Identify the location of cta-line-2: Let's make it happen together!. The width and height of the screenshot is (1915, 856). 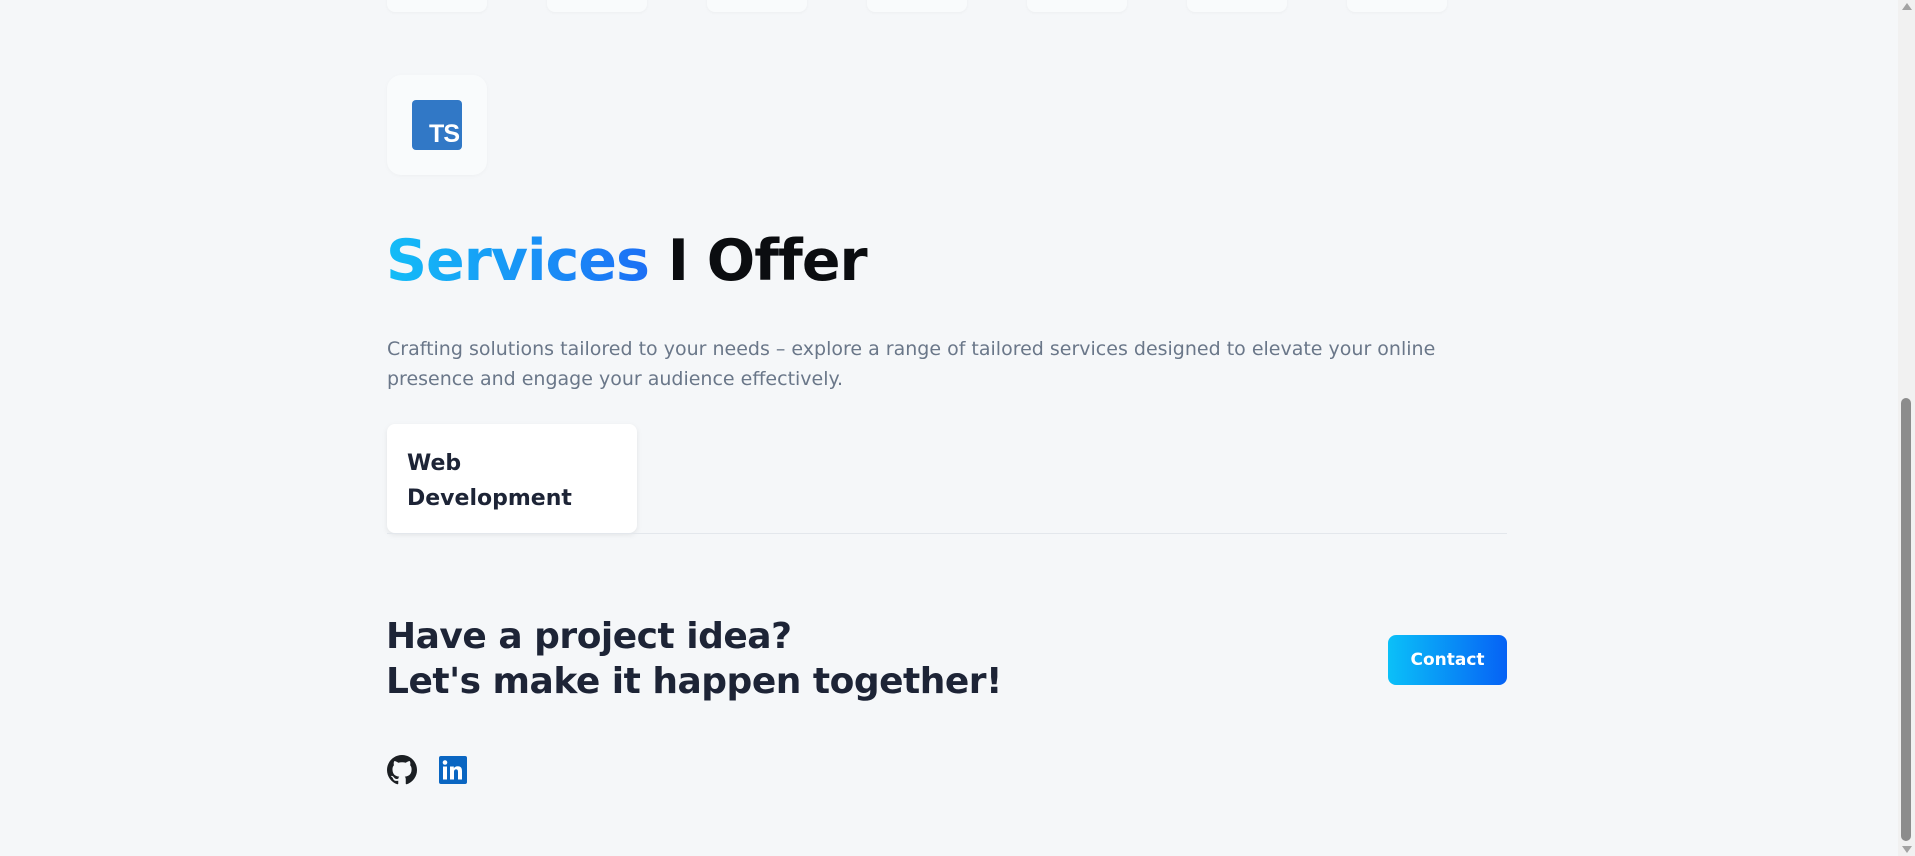
(694, 681).